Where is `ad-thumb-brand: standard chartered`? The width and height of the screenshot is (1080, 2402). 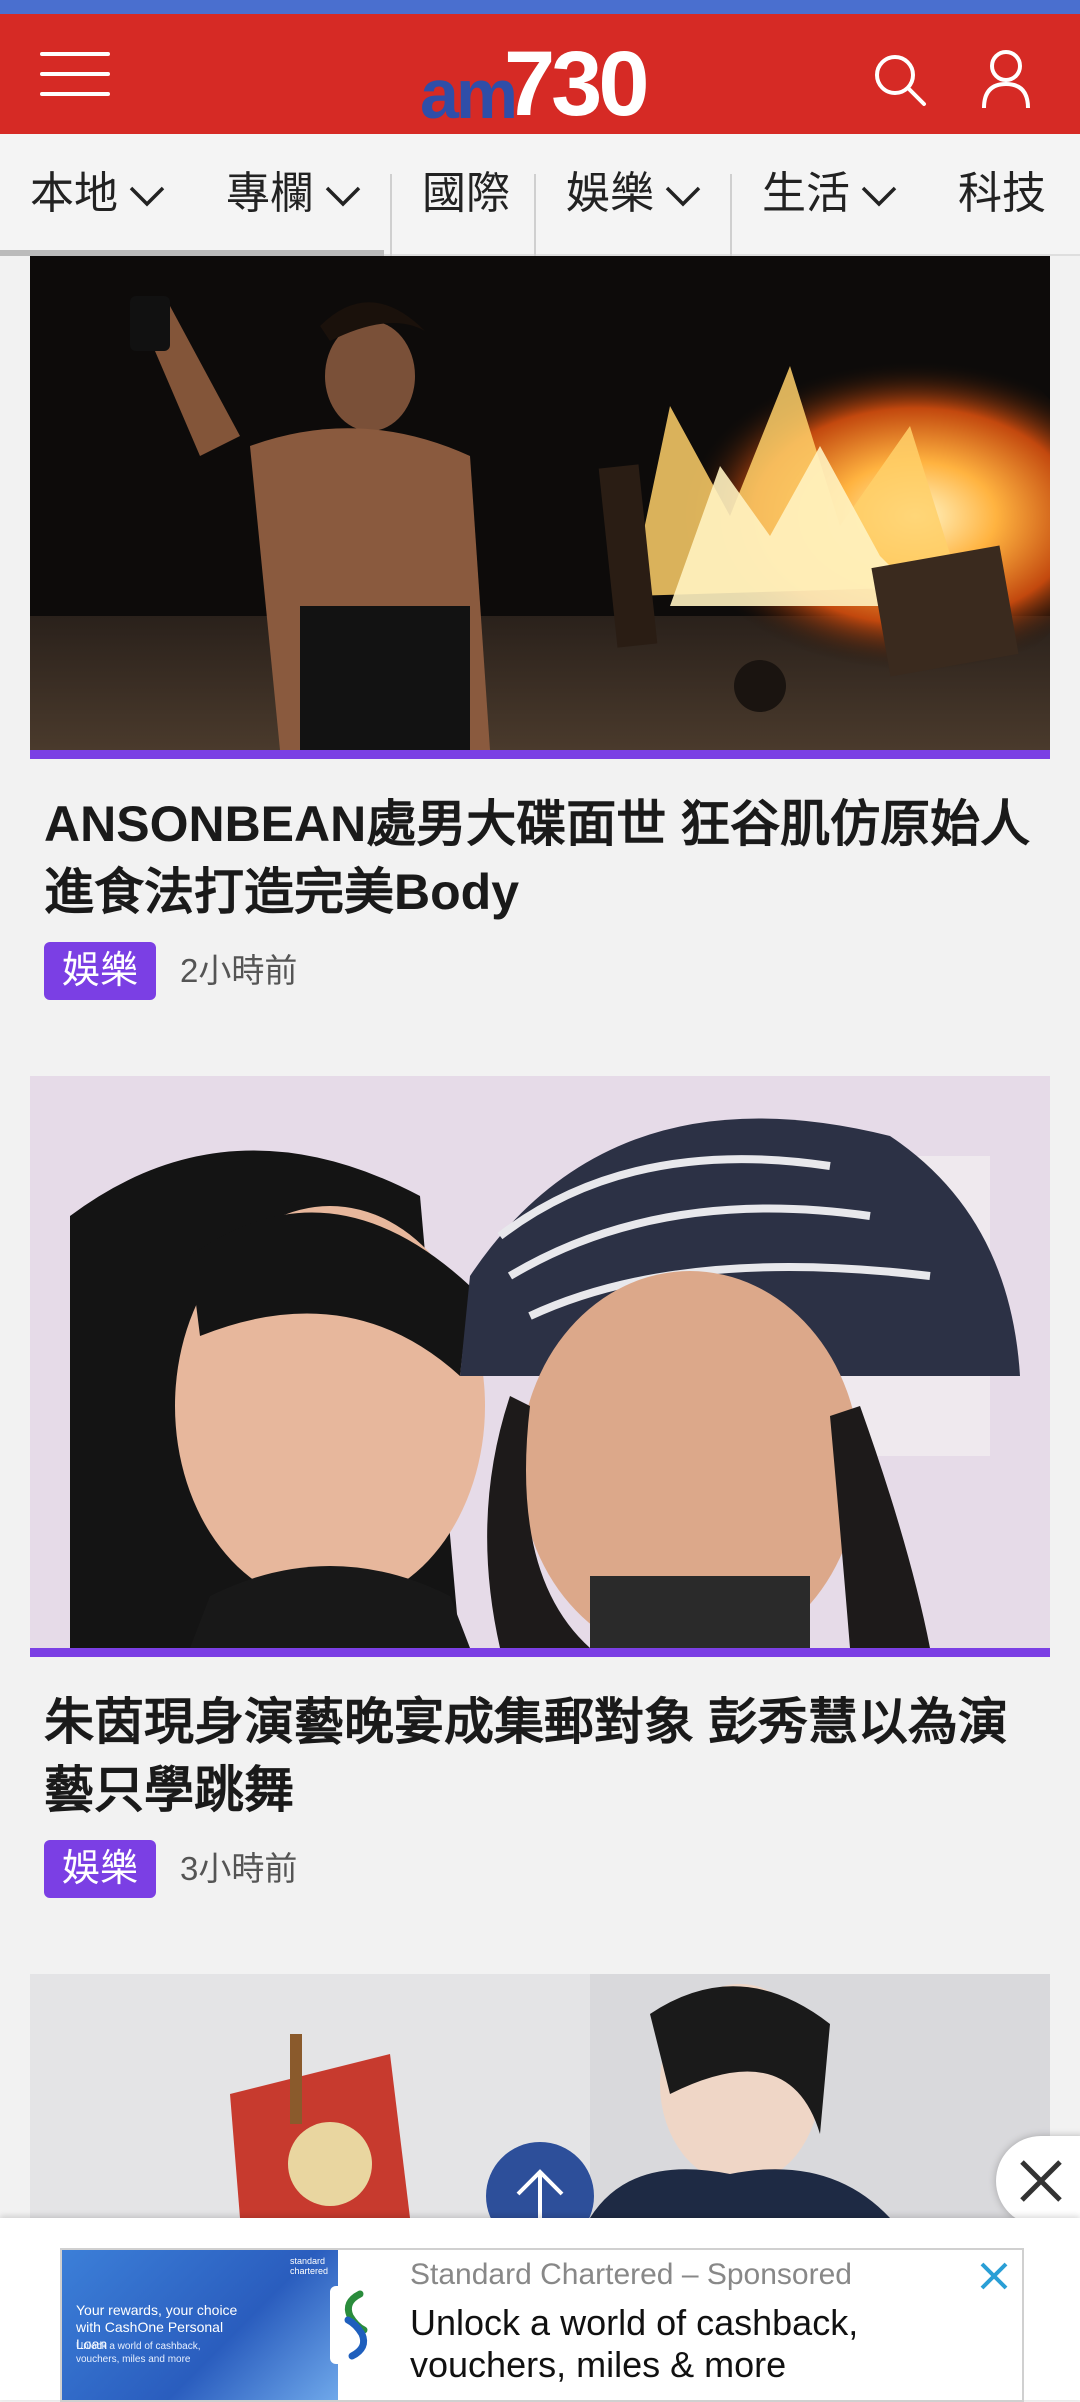
ad-thumb-brand: standard chartered is located at coordinates (309, 2266).